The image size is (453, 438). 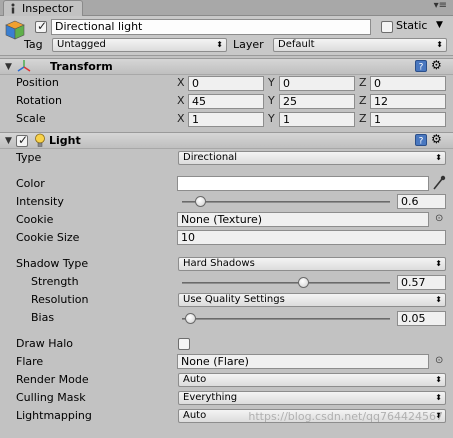 I want to click on strength-slider-track, so click(x=286, y=283).